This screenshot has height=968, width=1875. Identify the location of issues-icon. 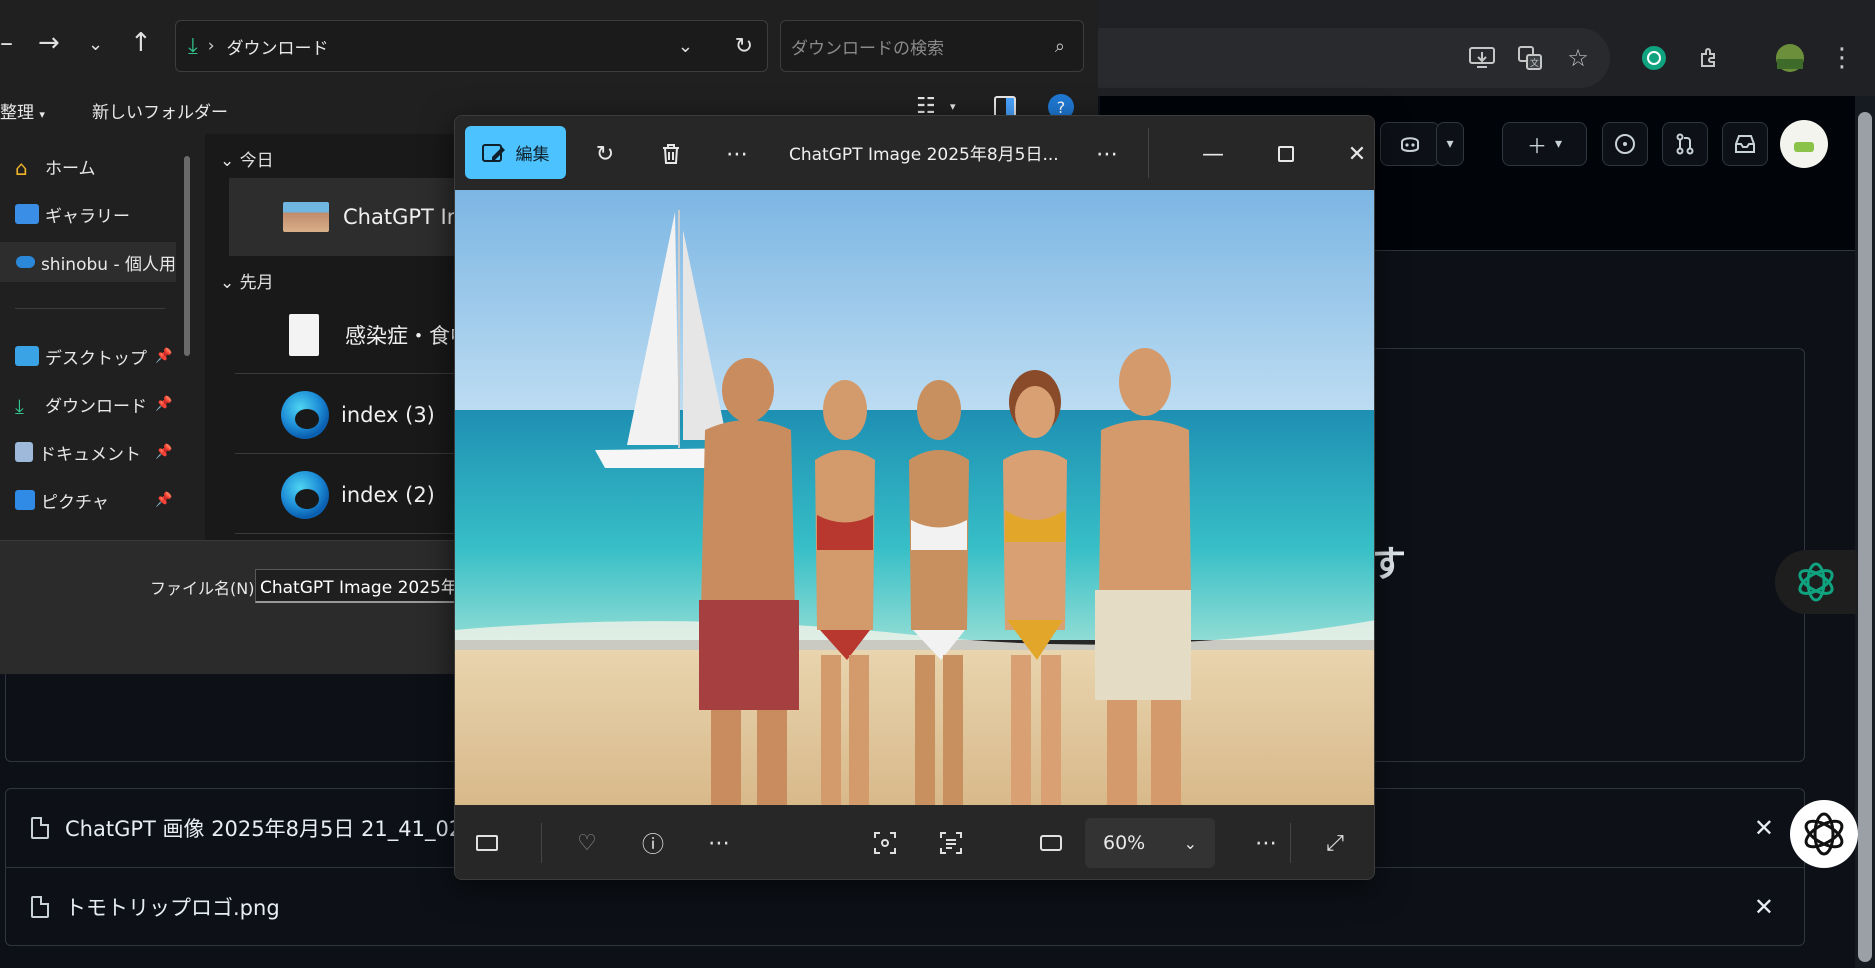
(1625, 144).